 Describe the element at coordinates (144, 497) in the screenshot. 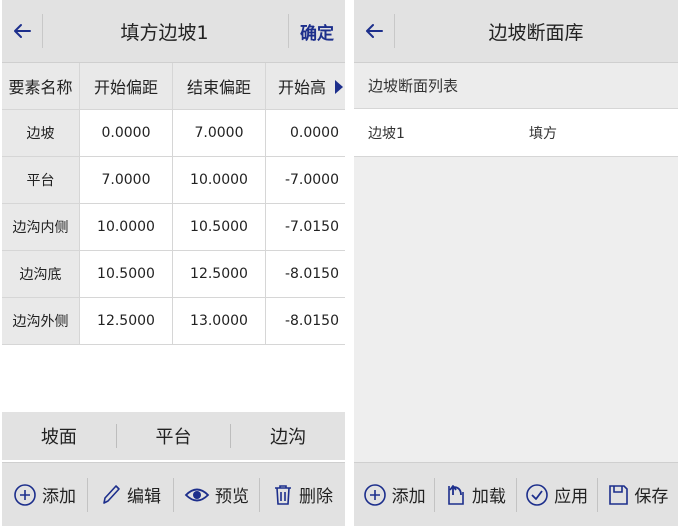

I see `edit-button-label: 编辑` at that location.